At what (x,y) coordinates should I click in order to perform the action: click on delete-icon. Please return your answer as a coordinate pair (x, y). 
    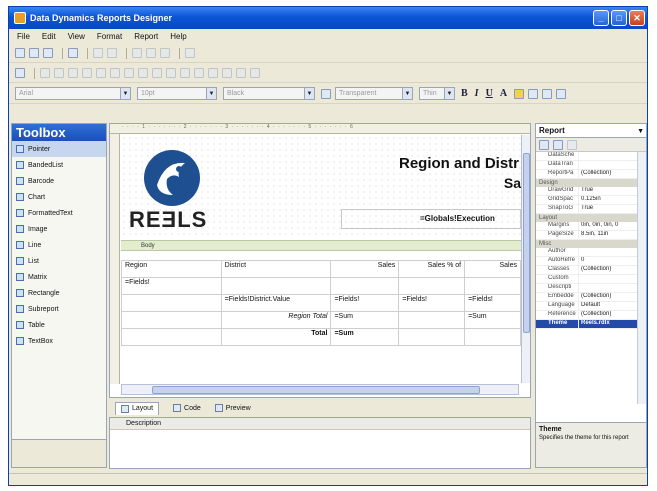
    Looking at the image, I should click on (190, 53).